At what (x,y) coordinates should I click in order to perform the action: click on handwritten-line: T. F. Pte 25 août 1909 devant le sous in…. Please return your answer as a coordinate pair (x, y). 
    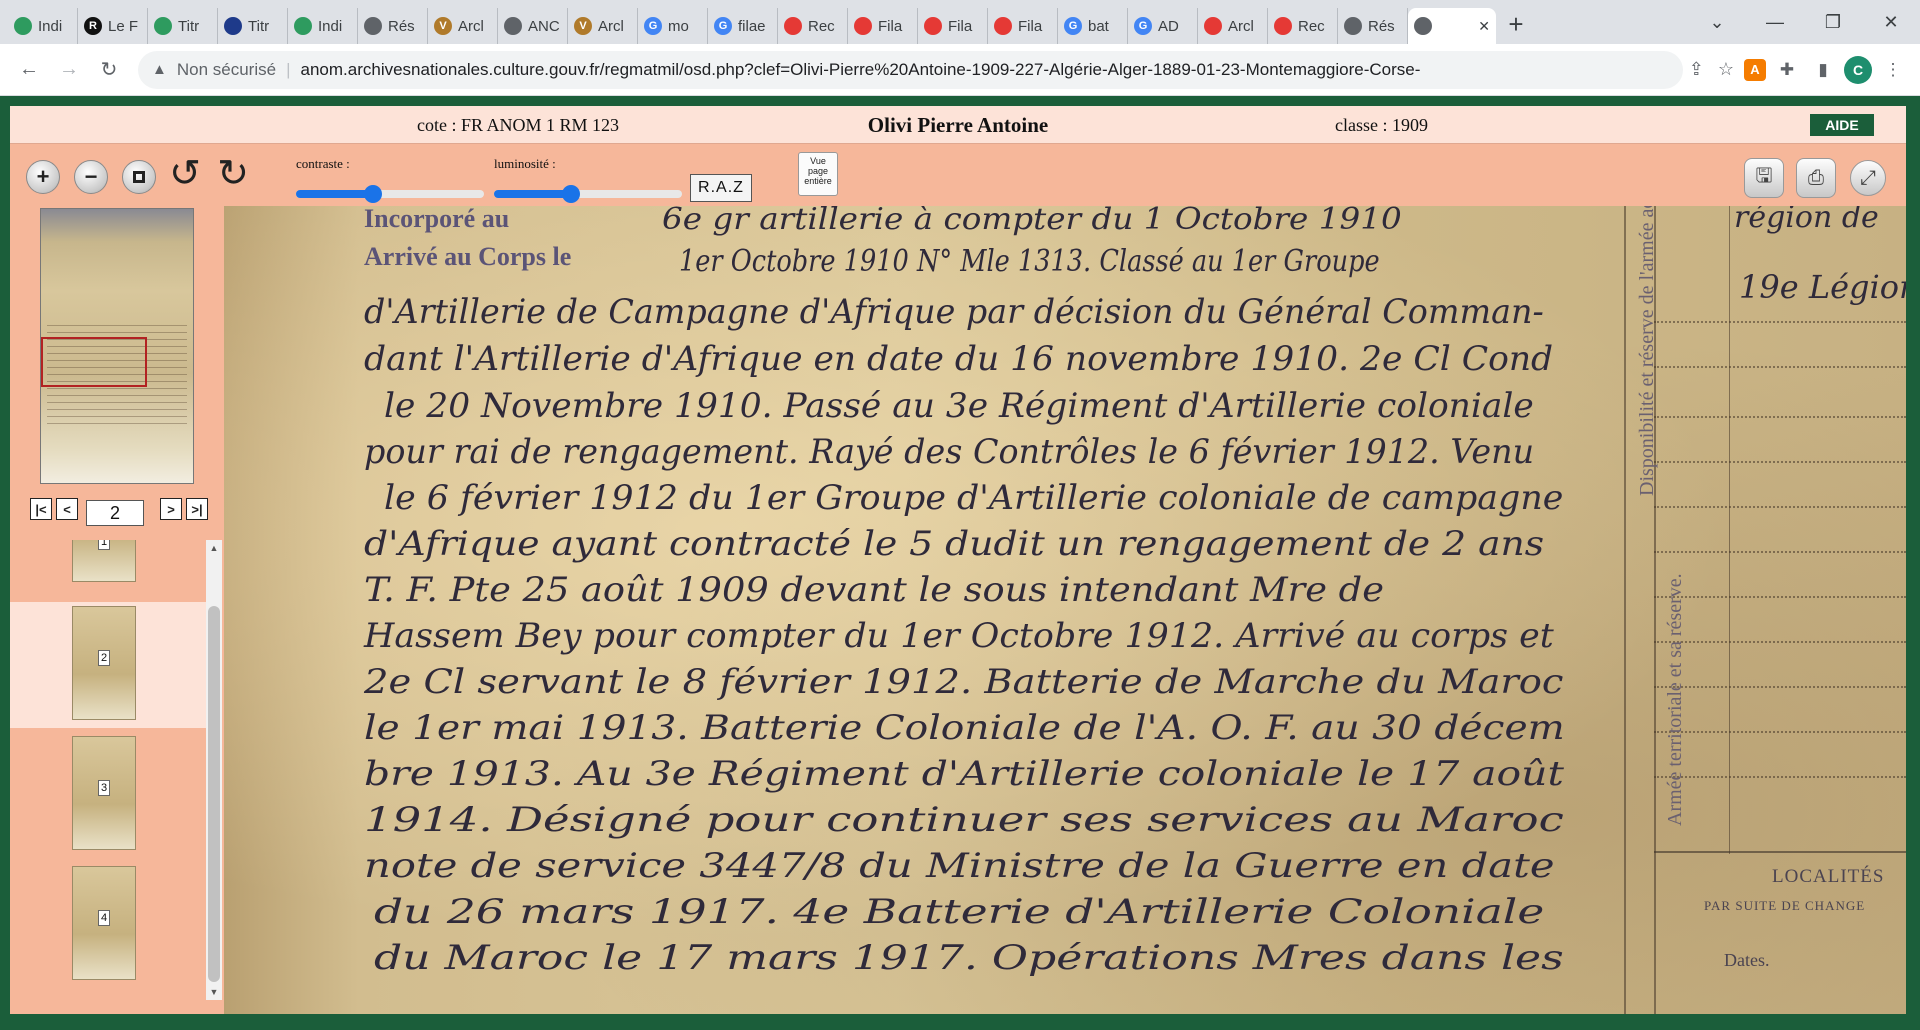
    Looking at the image, I should click on (874, 590).